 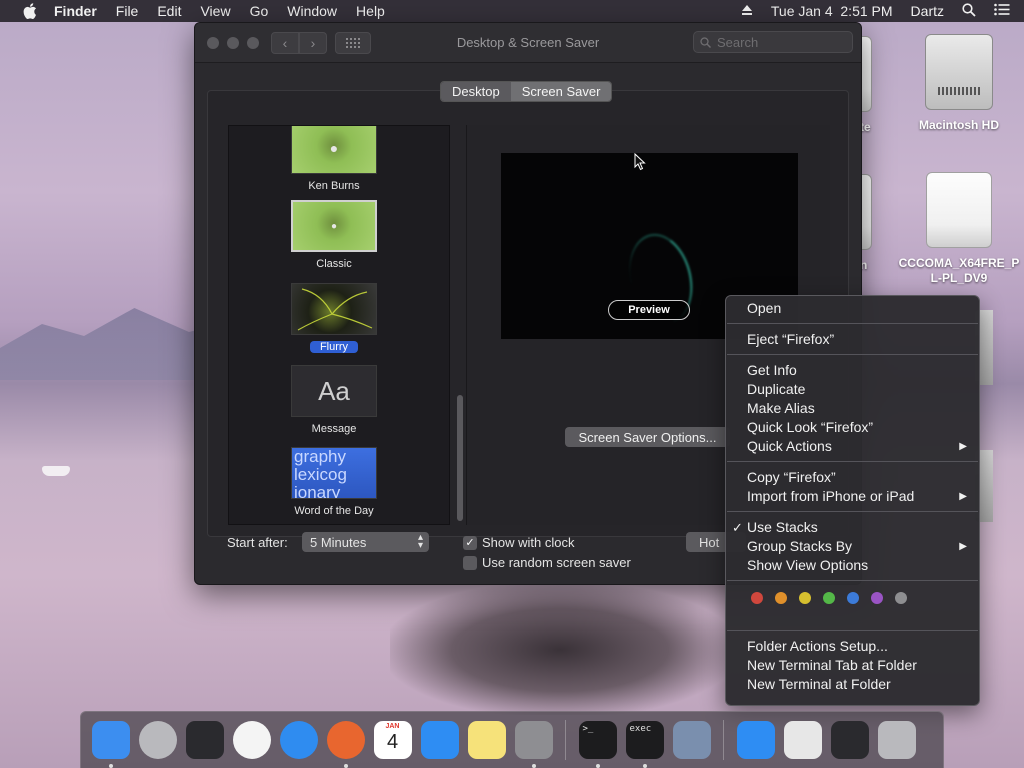 I want to click on system-preferences-icon, so click(x=533, y=744).